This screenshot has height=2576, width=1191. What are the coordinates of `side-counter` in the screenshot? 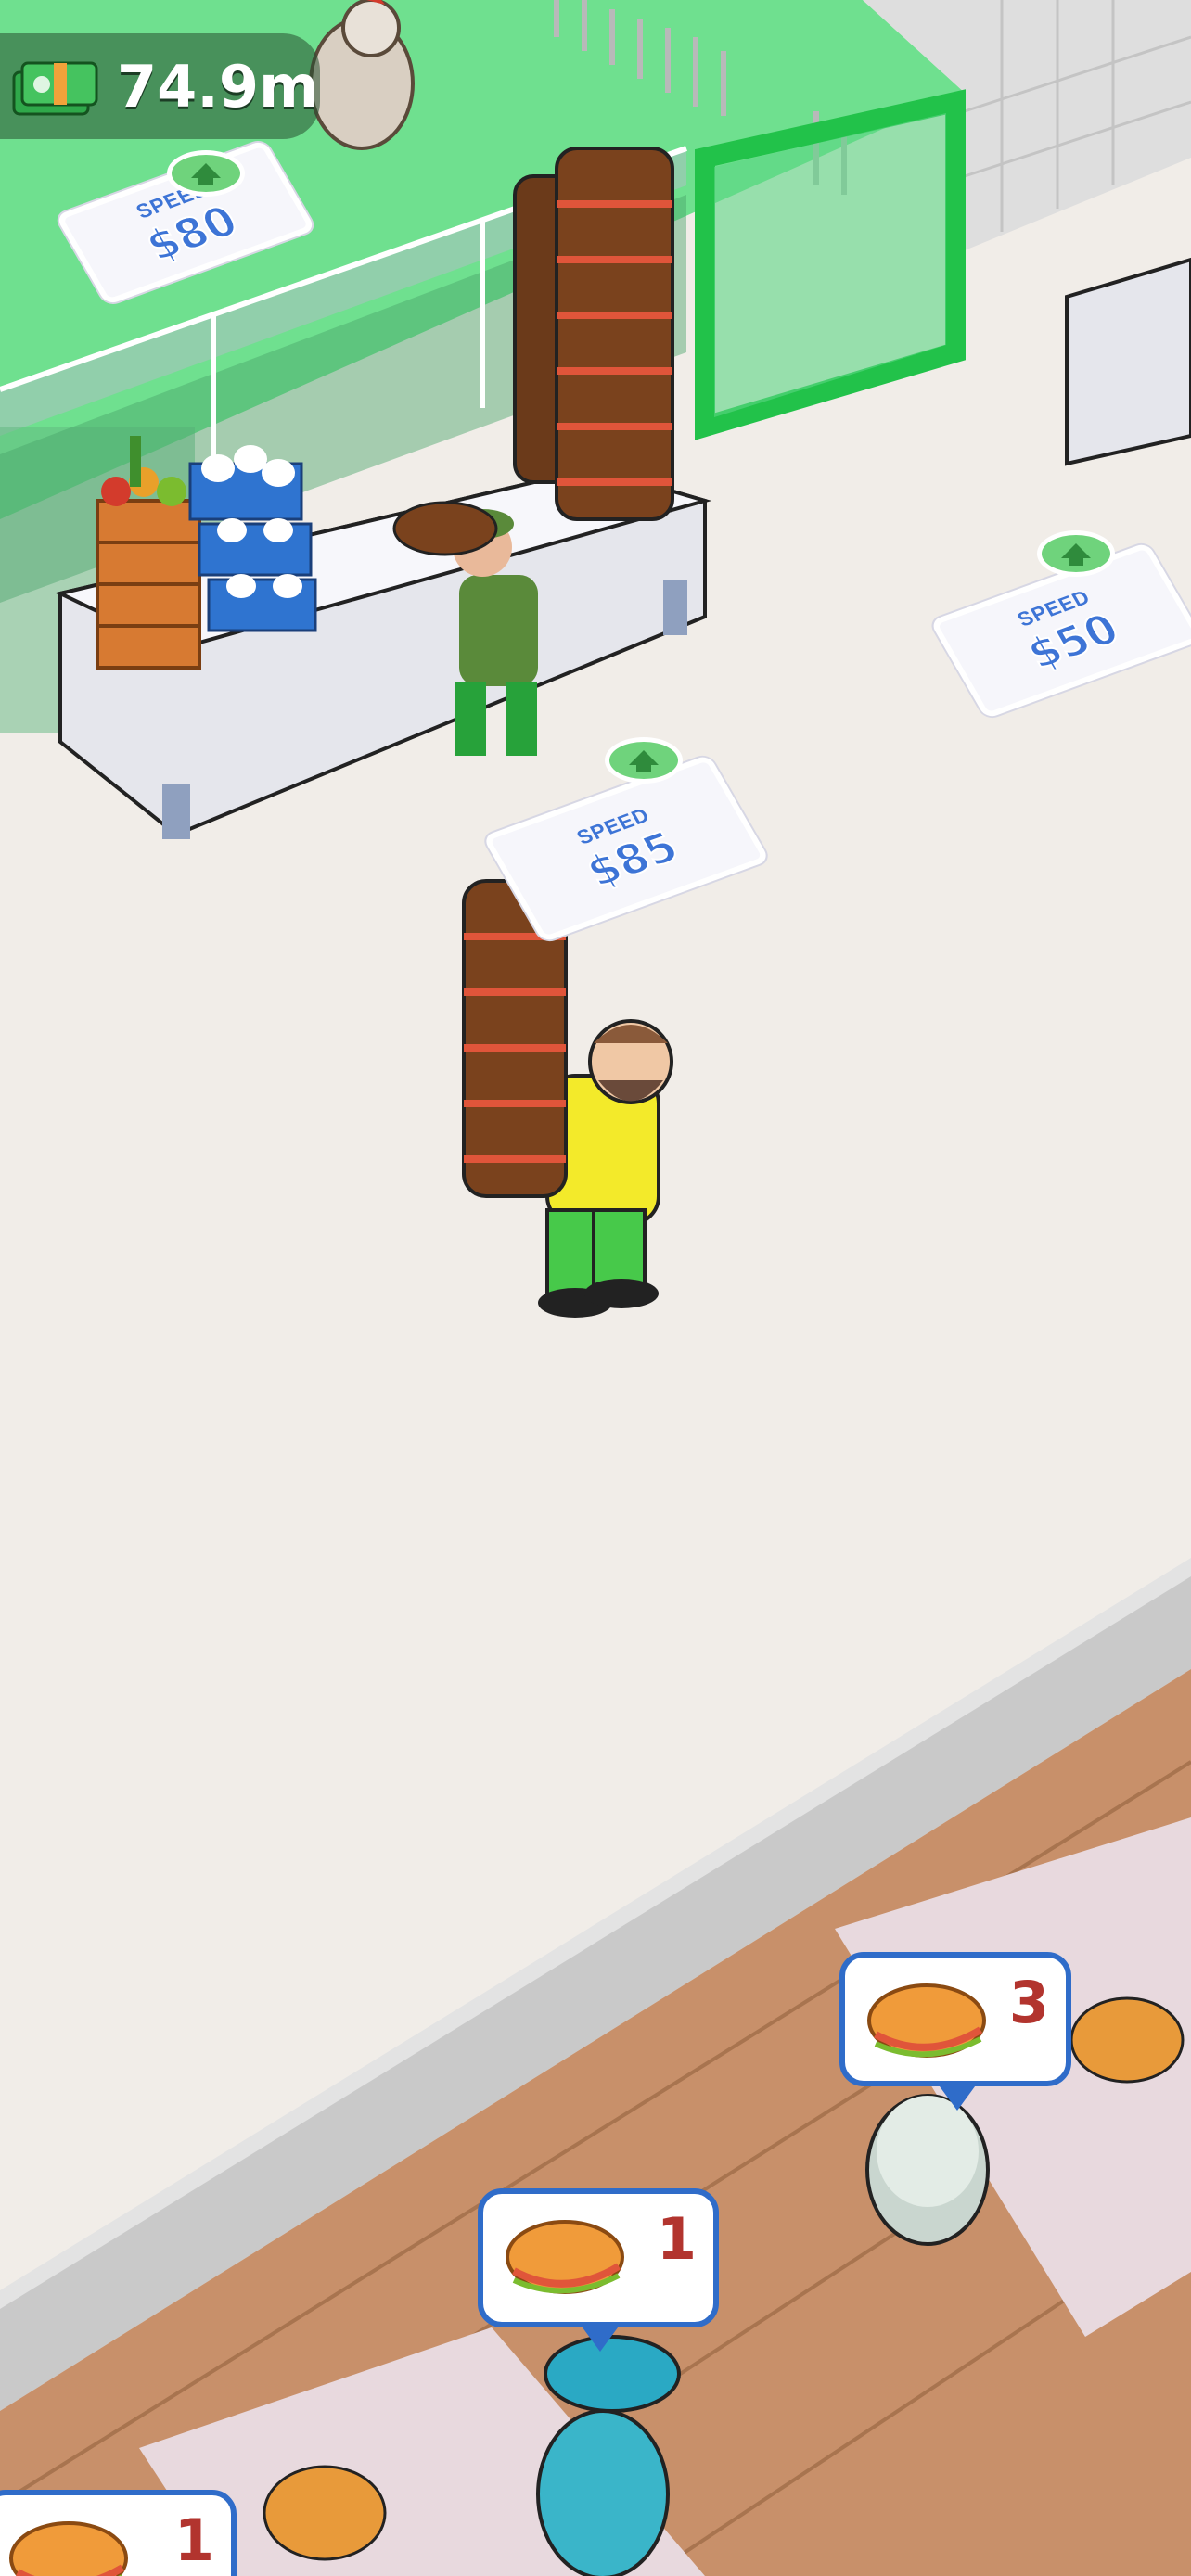 It's located at (1128, 361).